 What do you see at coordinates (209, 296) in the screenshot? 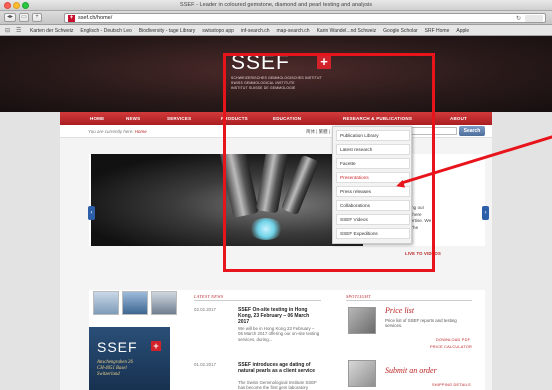
I see `latest-news-heading: LATEST NEWS` at bounding box center [209, 296].